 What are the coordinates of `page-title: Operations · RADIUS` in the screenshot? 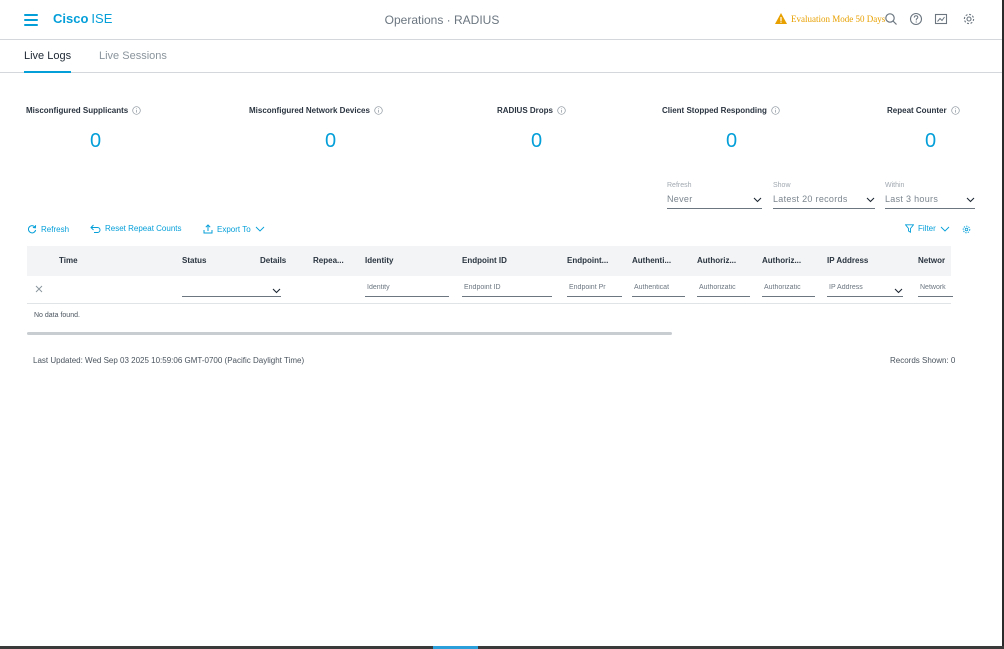 It's located at (442, 20).